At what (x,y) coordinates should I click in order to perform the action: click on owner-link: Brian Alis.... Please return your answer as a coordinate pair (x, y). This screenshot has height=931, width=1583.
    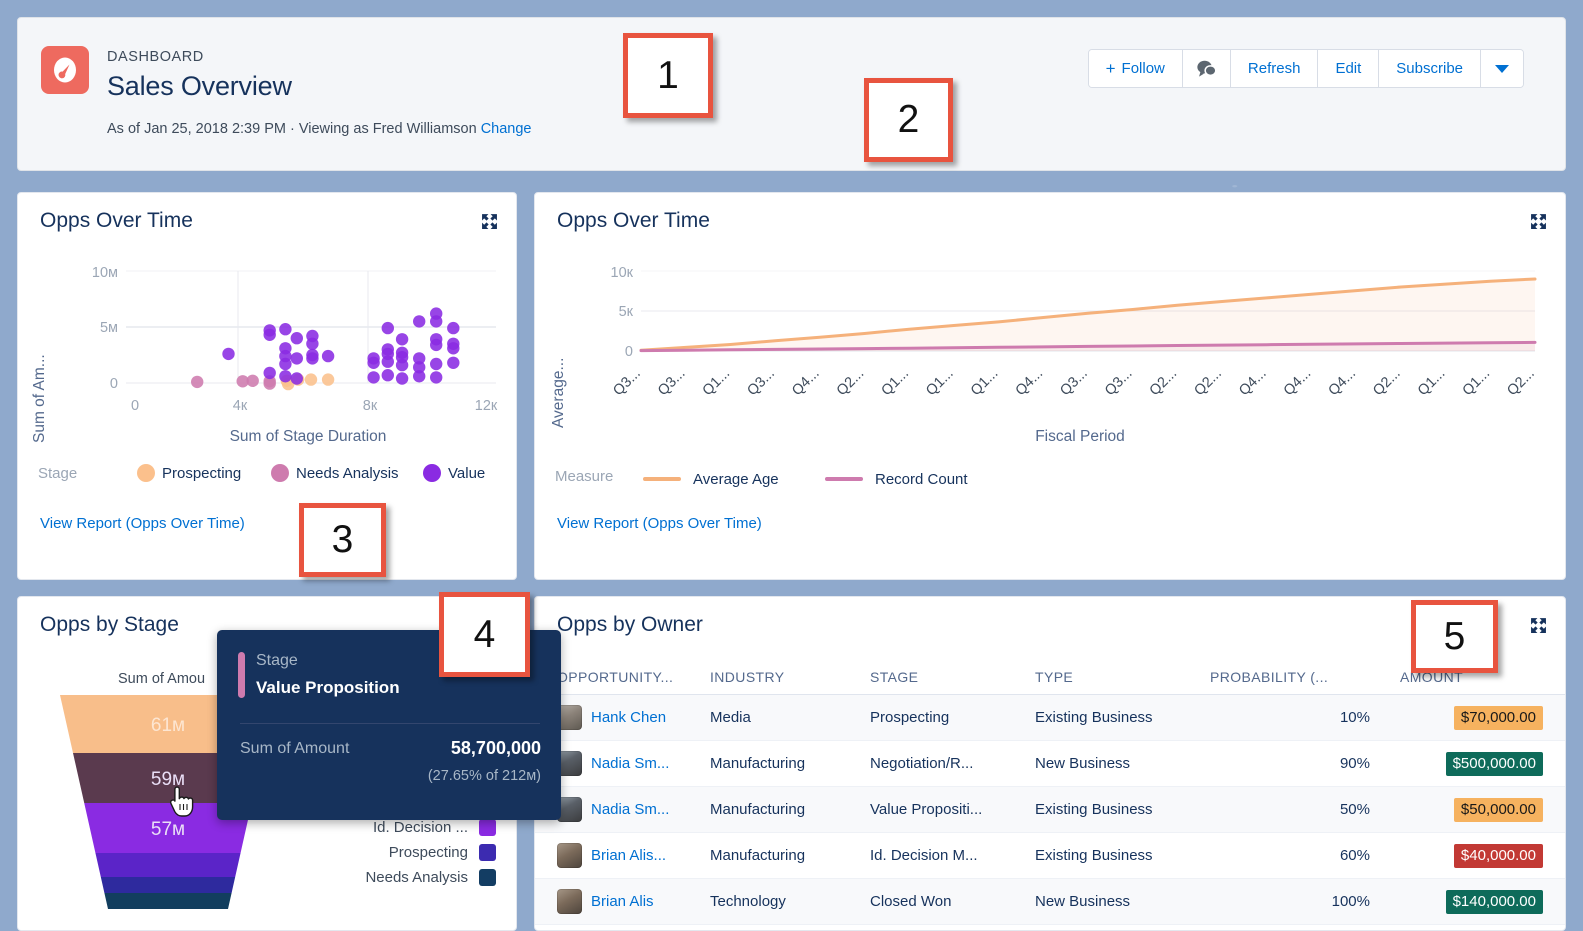
    Looking at the image, I should click on (628, 855).